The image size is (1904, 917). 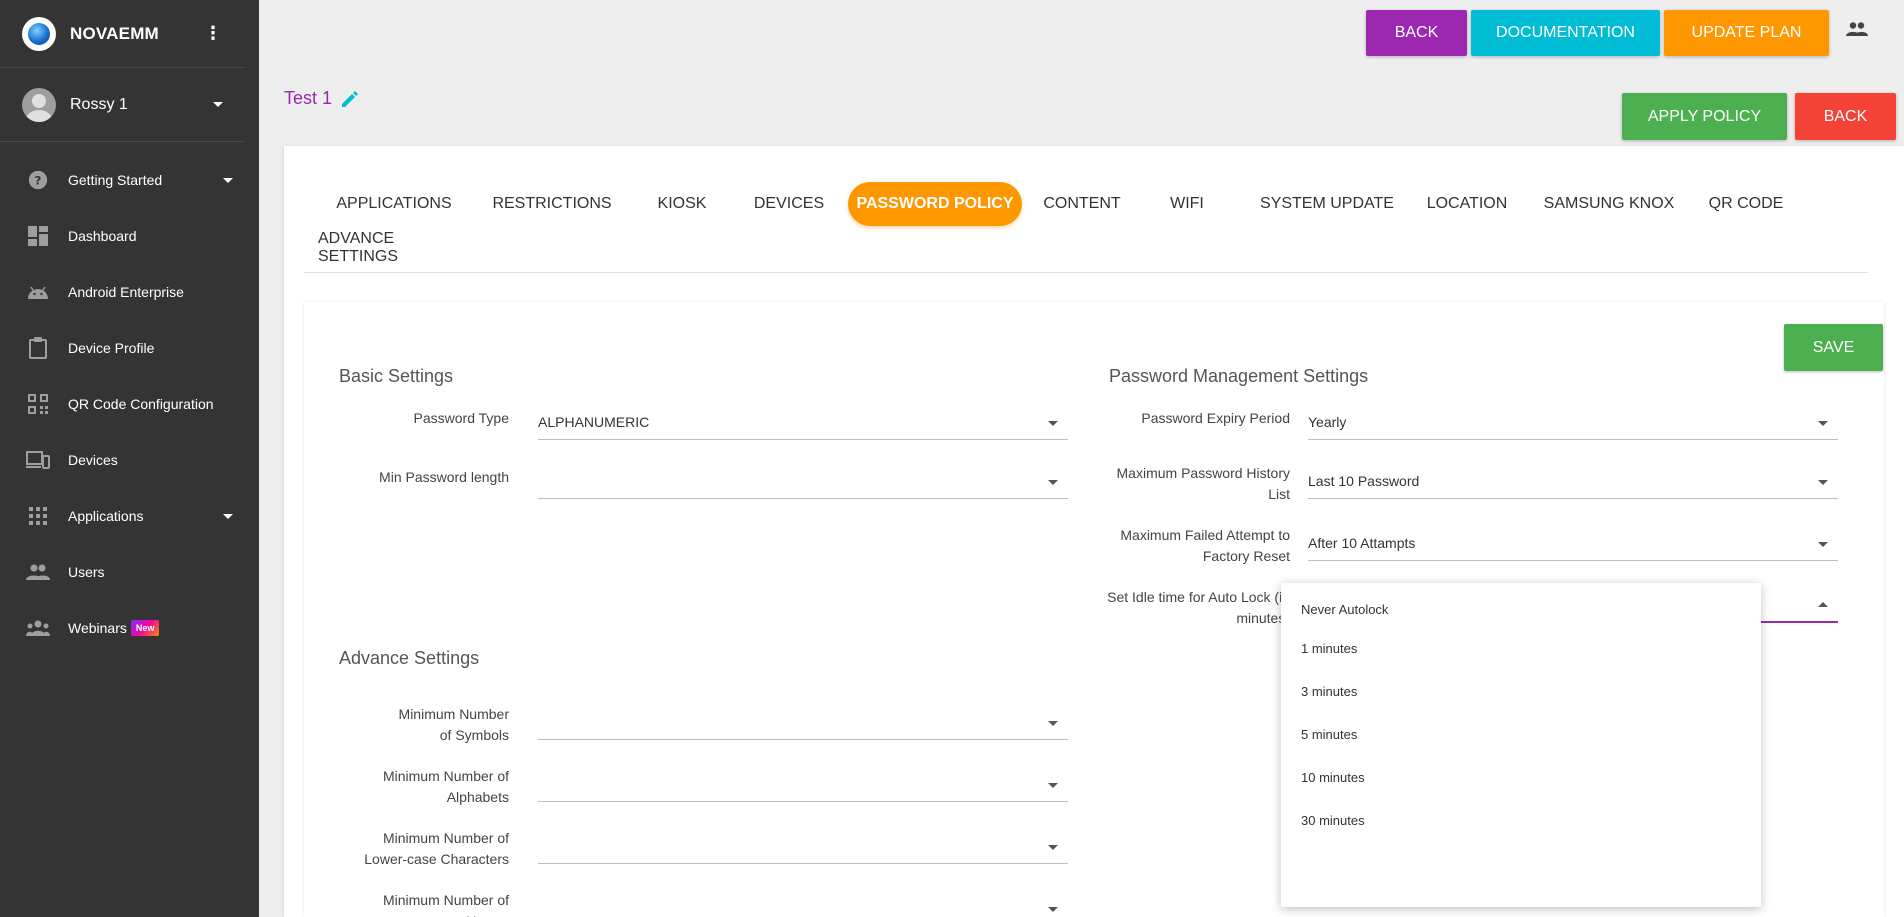 I want to click on tab-applications: APPLICATIONS, so click(x=394, y=204).